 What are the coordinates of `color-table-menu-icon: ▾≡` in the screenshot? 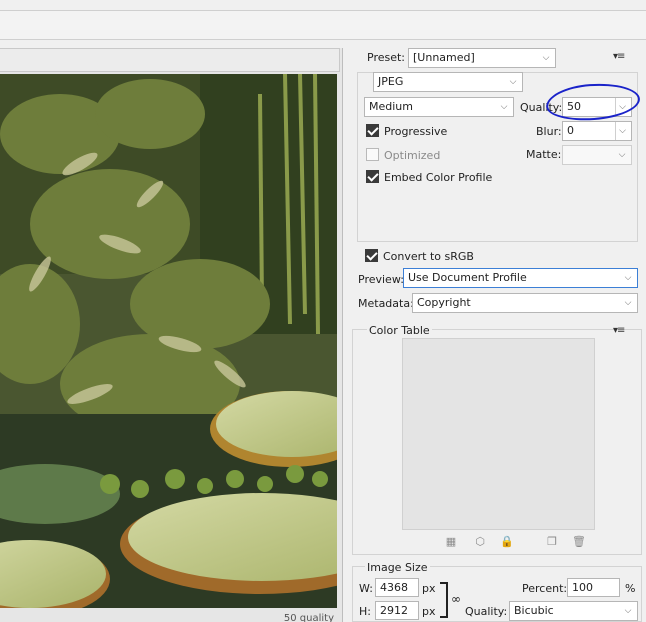 It's located at (619, 330).